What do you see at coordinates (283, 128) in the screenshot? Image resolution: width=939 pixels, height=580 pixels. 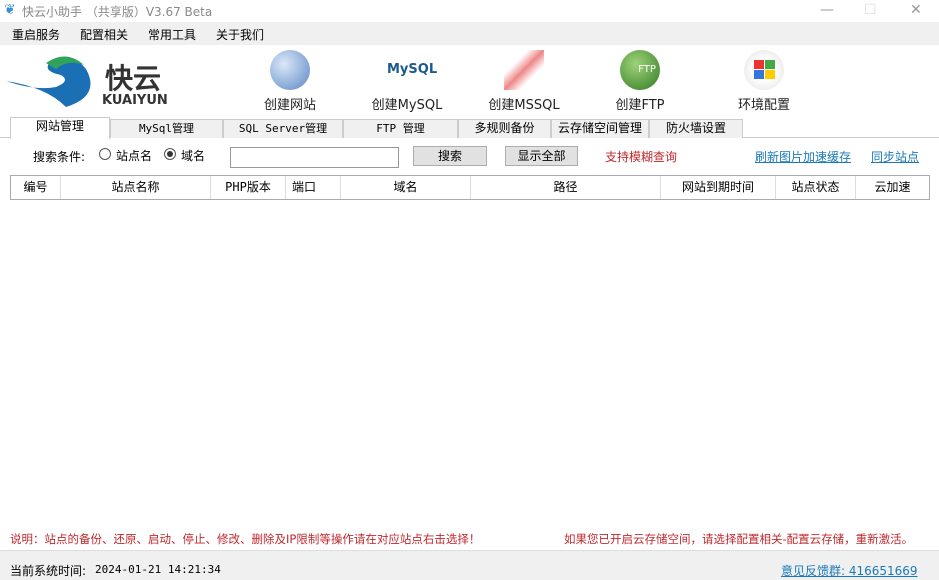 I see `tab-sqlserver-management: SQL Server管理` at bounding box center [283, 128].